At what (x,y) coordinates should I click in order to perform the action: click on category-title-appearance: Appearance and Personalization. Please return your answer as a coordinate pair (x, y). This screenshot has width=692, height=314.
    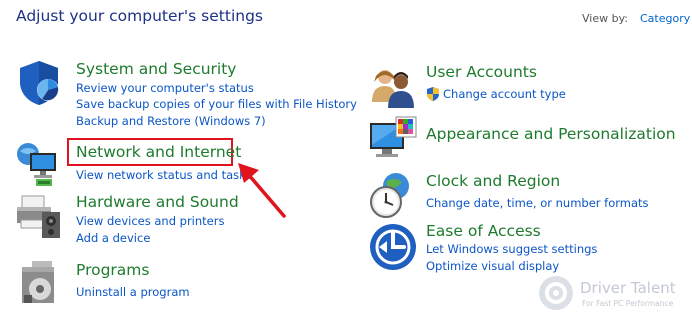
    Looking at the image, I should click on (551, 134).